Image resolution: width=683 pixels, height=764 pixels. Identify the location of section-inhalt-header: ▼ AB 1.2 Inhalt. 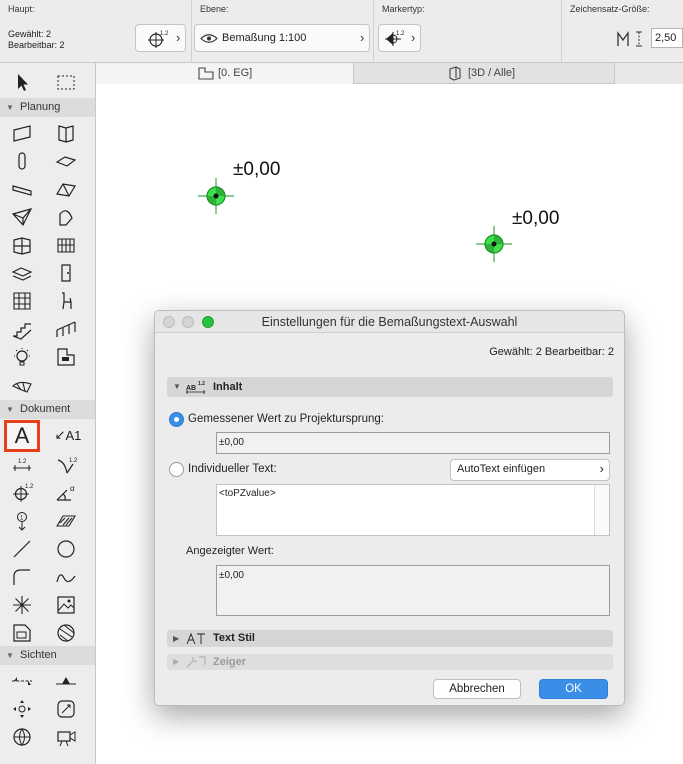
(390, 387).